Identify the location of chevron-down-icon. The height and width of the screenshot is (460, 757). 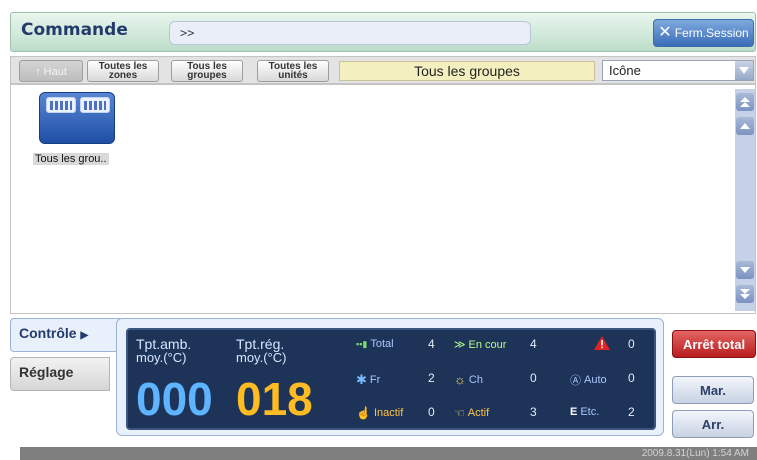
(744, 70).